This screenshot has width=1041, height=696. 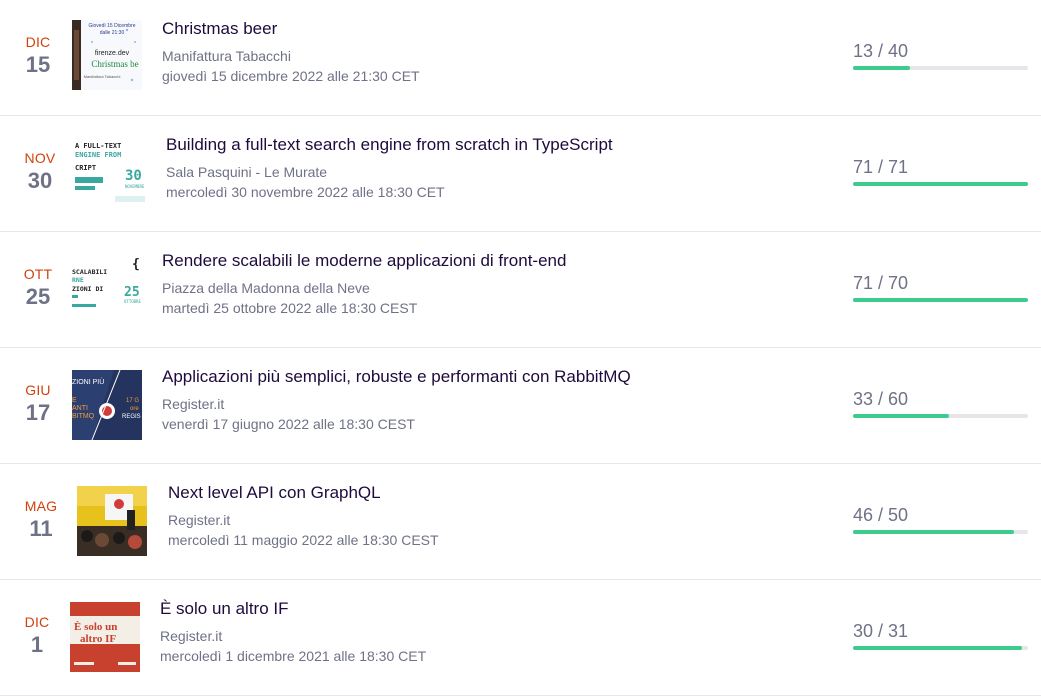 What do you see at coordinates (38, 412) in the screenshot?
I see `event-day: 17` at bounding box center [38, 412].